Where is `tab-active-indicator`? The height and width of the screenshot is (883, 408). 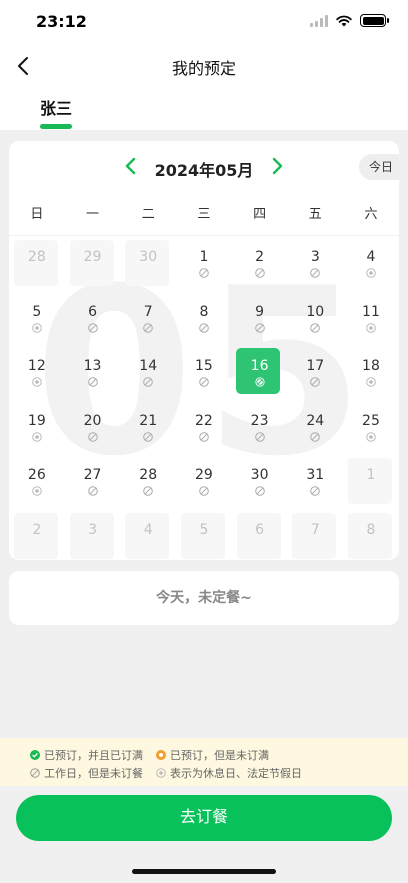
tab-active-indicator is located at coordinates (56, 126).